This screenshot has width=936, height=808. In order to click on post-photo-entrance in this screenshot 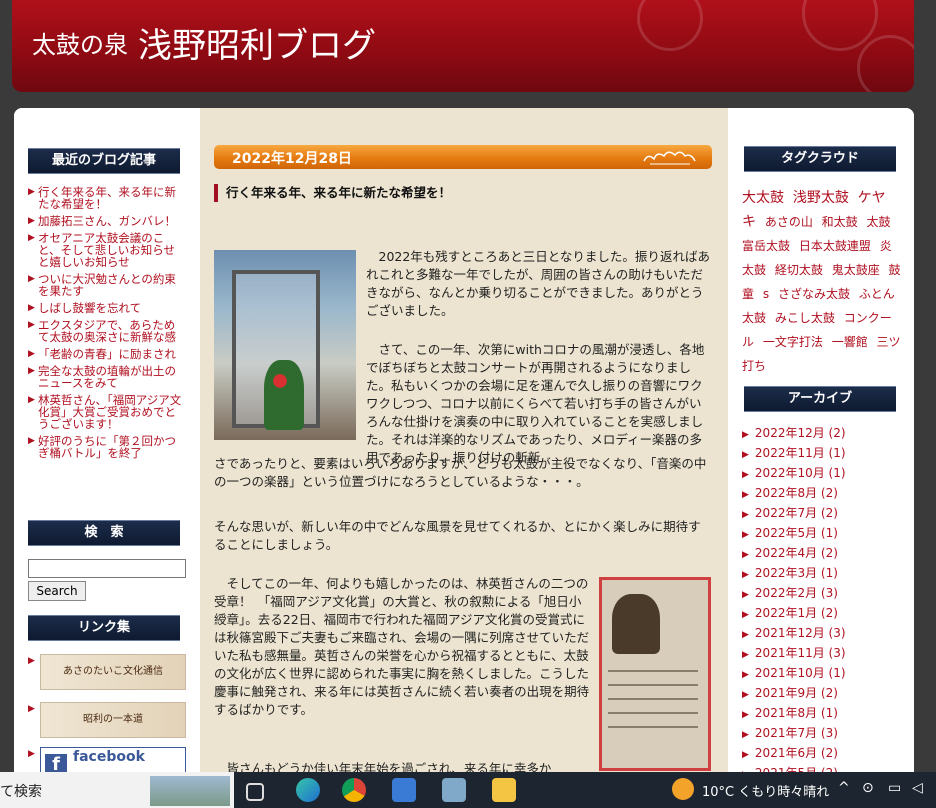, I will do `click(285, 345)`.